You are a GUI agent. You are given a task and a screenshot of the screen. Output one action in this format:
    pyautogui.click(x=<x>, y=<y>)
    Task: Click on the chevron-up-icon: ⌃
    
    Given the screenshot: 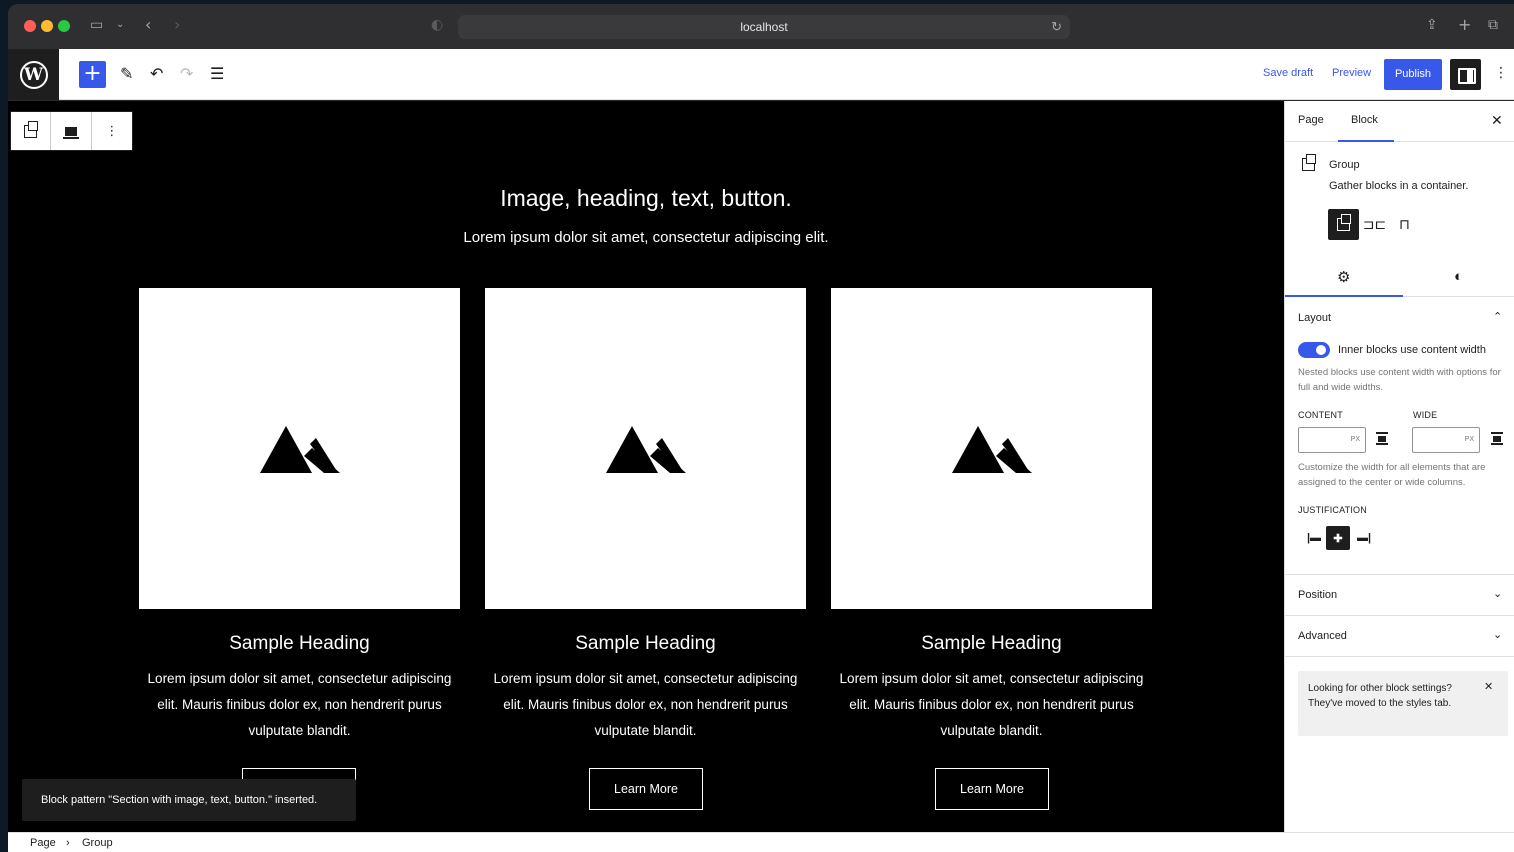 What is the action you would take?
    pyautogui.click(x=1497, y=316)
    